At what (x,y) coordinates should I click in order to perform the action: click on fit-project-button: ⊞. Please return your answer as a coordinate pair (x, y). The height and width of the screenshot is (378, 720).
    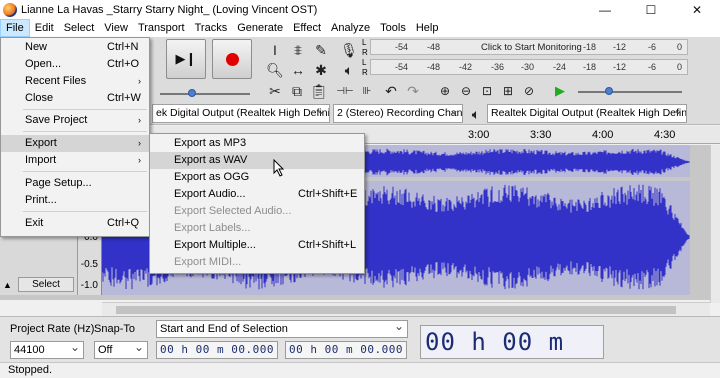
    Looking at the image, I should click on (508, 91).